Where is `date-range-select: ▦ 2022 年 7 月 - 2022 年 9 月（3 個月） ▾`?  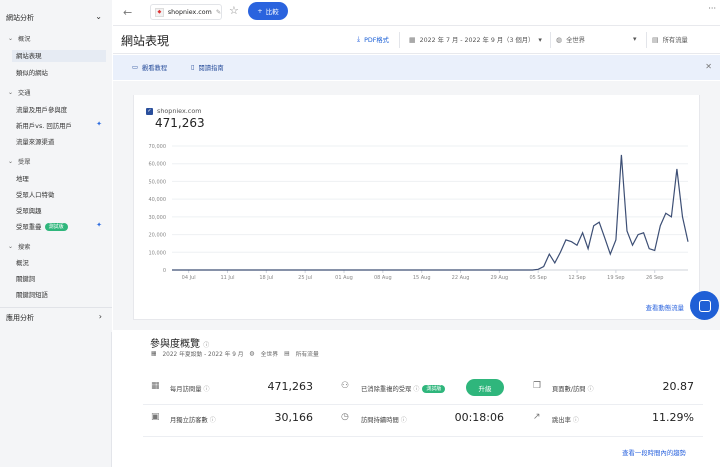
date-range-select: ▦ 2022 年 7 月 - 2022 年 9 月（3 個月） ▾ is located at coordinates (475, 40).